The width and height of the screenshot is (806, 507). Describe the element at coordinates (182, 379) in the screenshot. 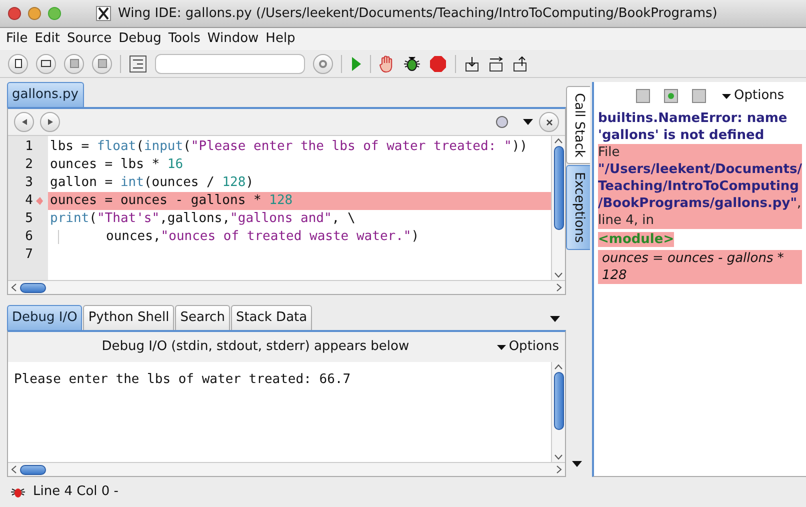

I see `console-output: Please enter the lbs of water treated: 66.7` at that location.